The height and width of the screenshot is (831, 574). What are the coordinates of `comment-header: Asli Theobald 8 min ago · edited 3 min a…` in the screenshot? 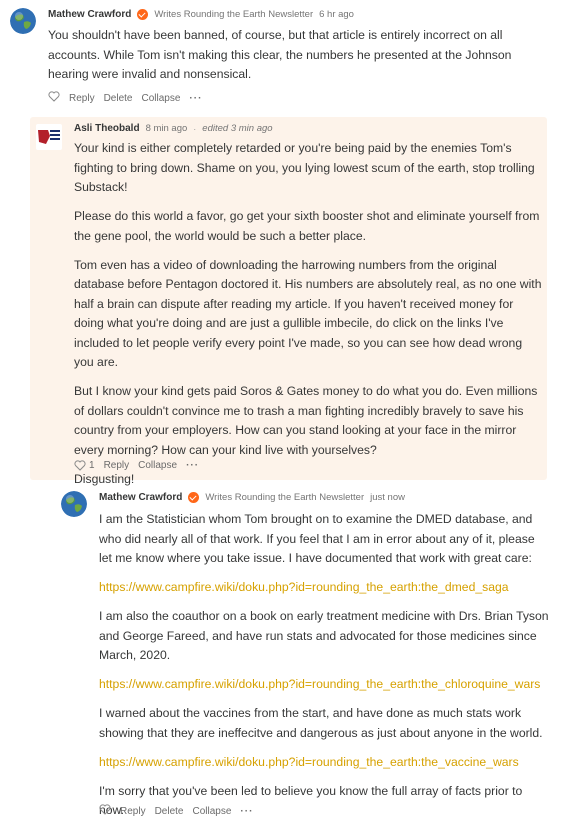 It's located at (173, 128).